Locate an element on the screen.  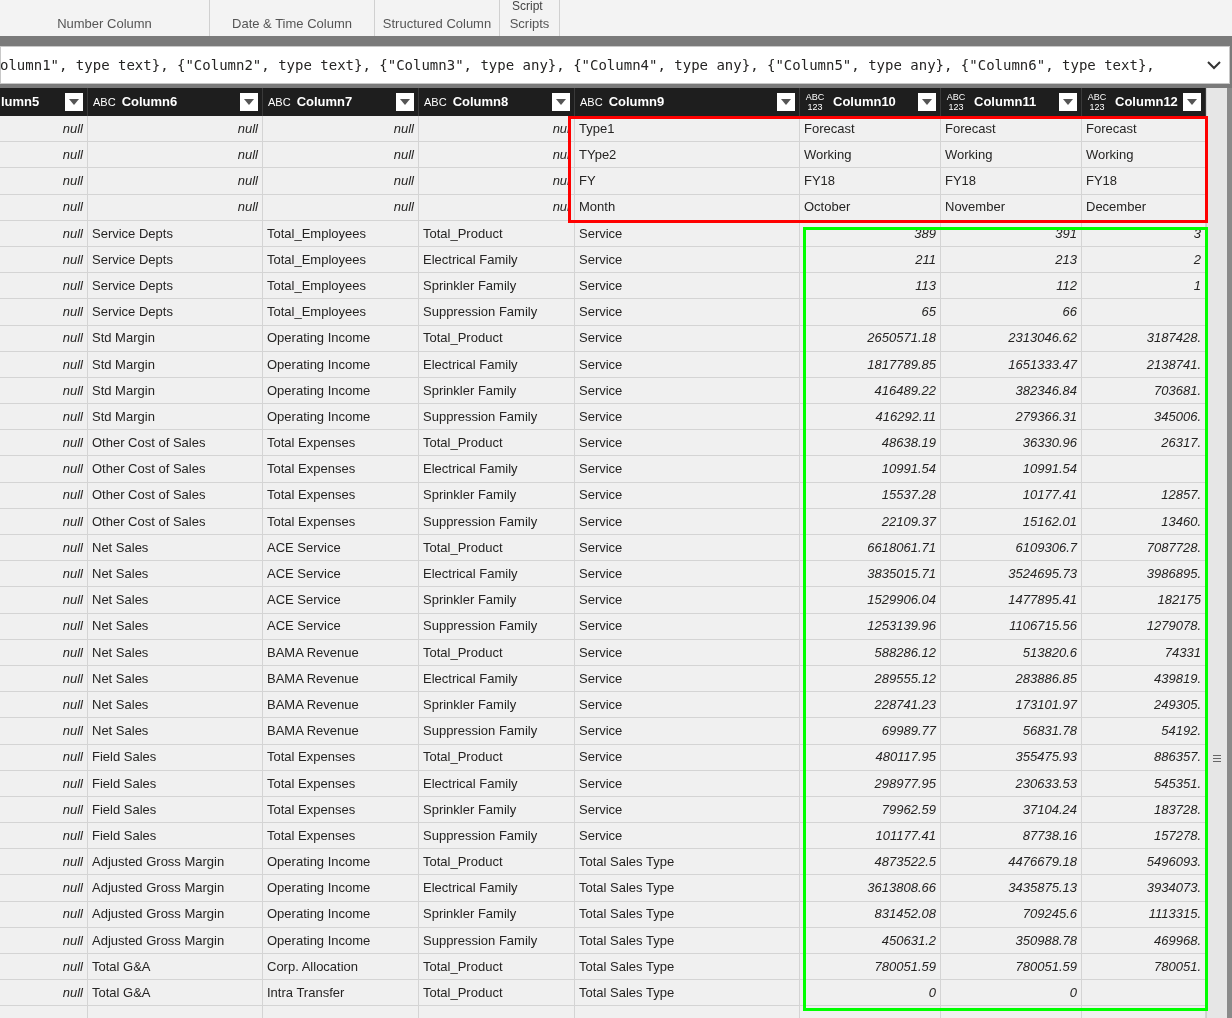
table-cell: 2138741. is located at coordinates (1144, 364).